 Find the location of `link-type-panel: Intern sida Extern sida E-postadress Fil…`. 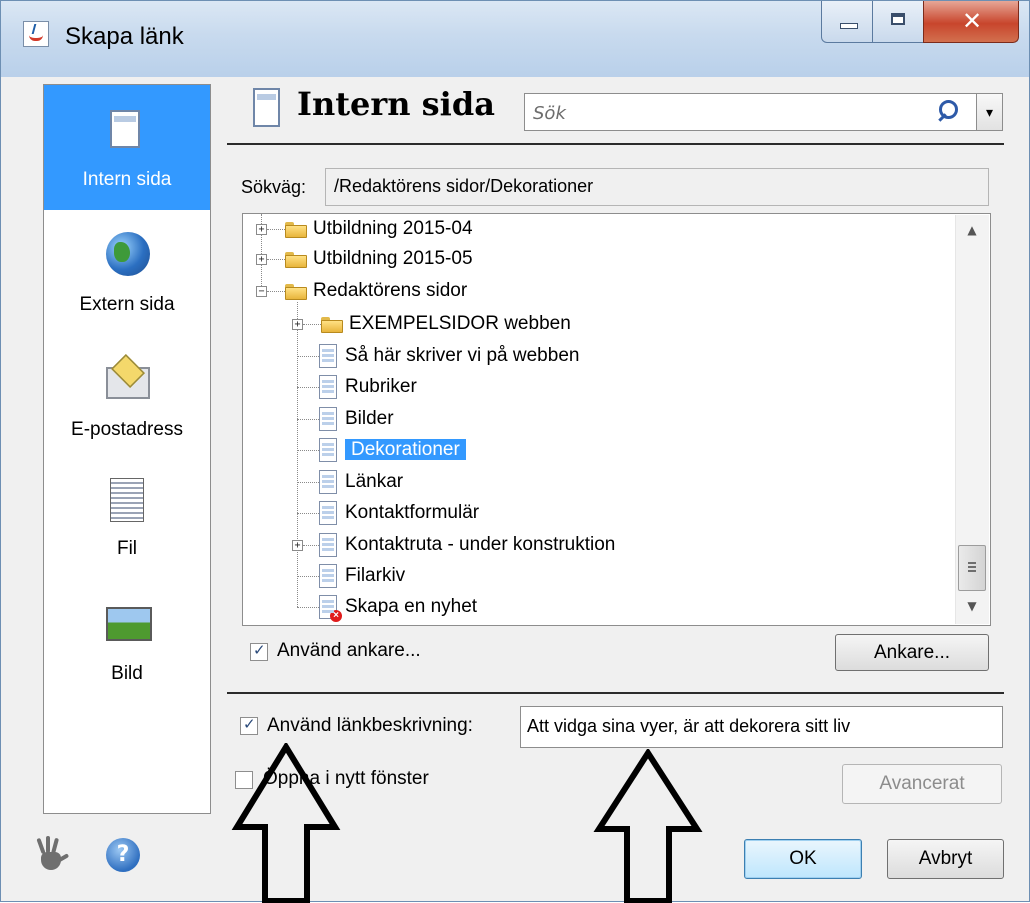

link-type-panel: Intern sida Extern sida E-postadress Fil… is located at coordinates (127, 449).